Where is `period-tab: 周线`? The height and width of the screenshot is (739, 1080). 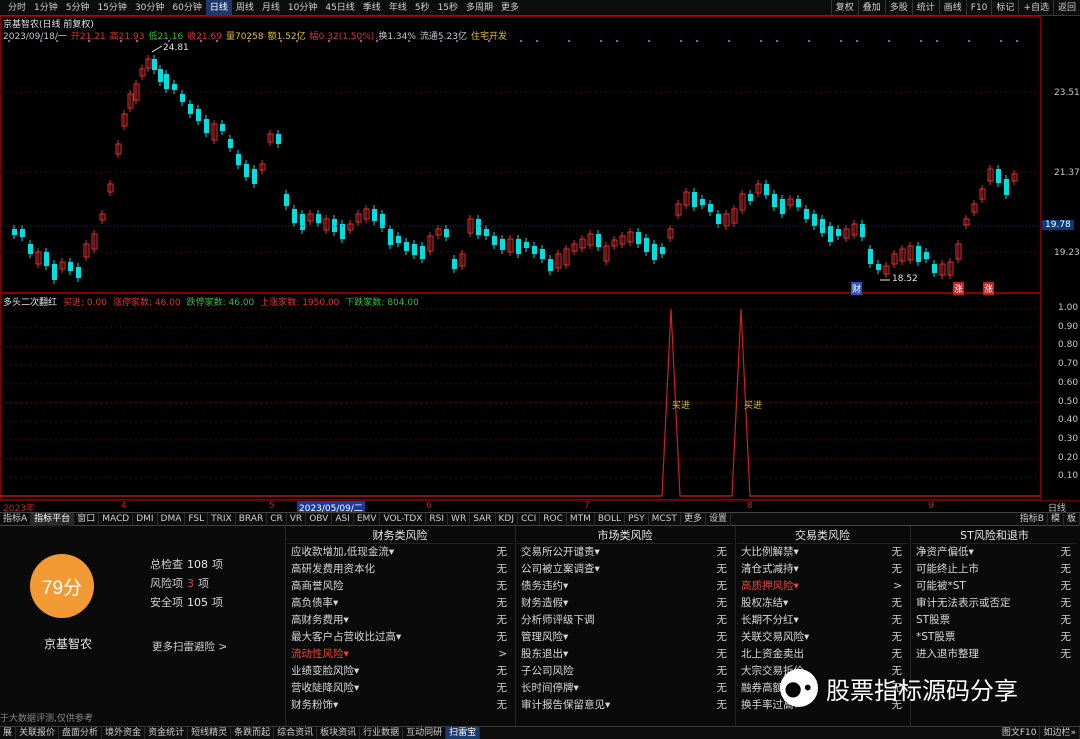
period-tab: 周线 is located at coordinates (245, 8).